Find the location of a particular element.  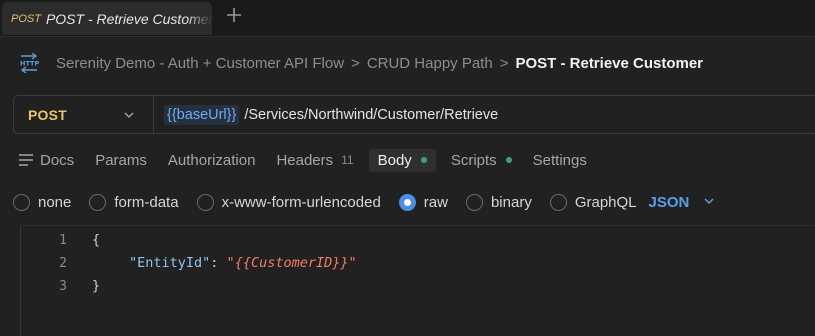

code-line: 1 { is located at coordinates (60, 240).